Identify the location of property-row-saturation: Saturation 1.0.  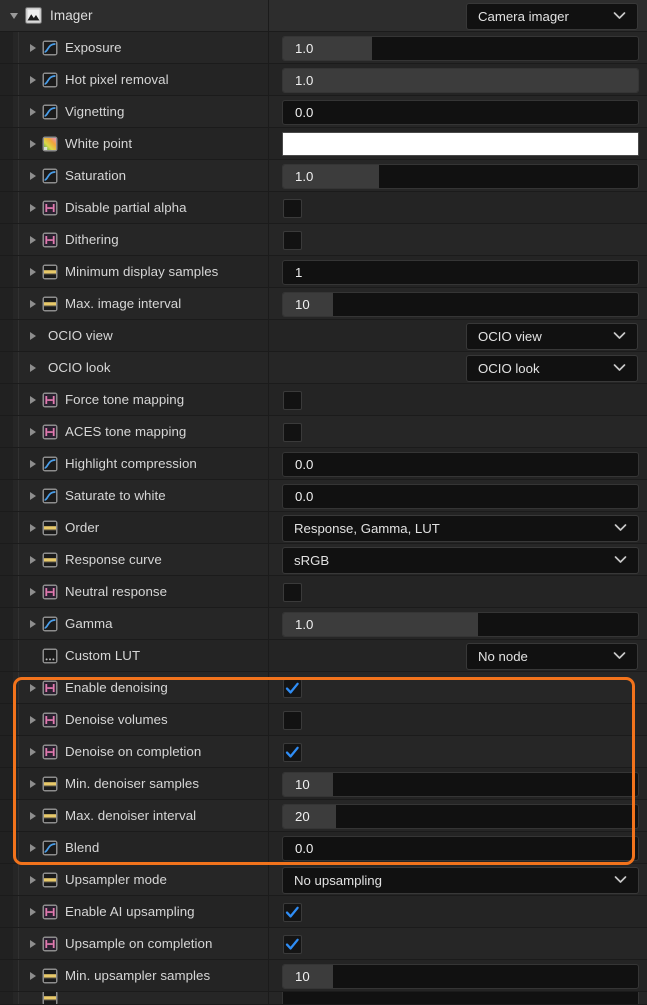
(323, 176).